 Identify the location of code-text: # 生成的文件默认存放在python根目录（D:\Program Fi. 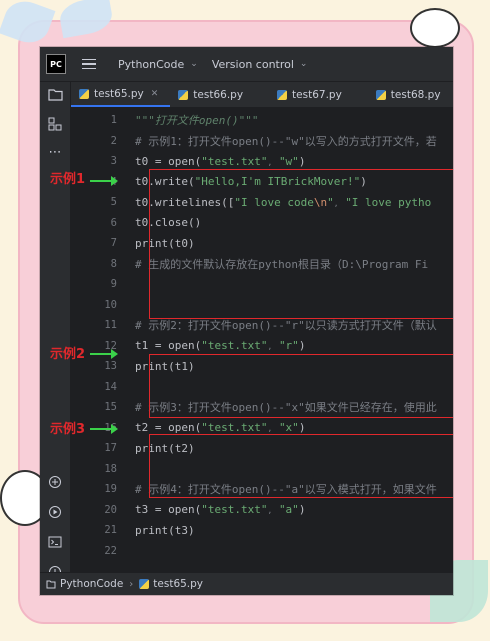
(282, 264).